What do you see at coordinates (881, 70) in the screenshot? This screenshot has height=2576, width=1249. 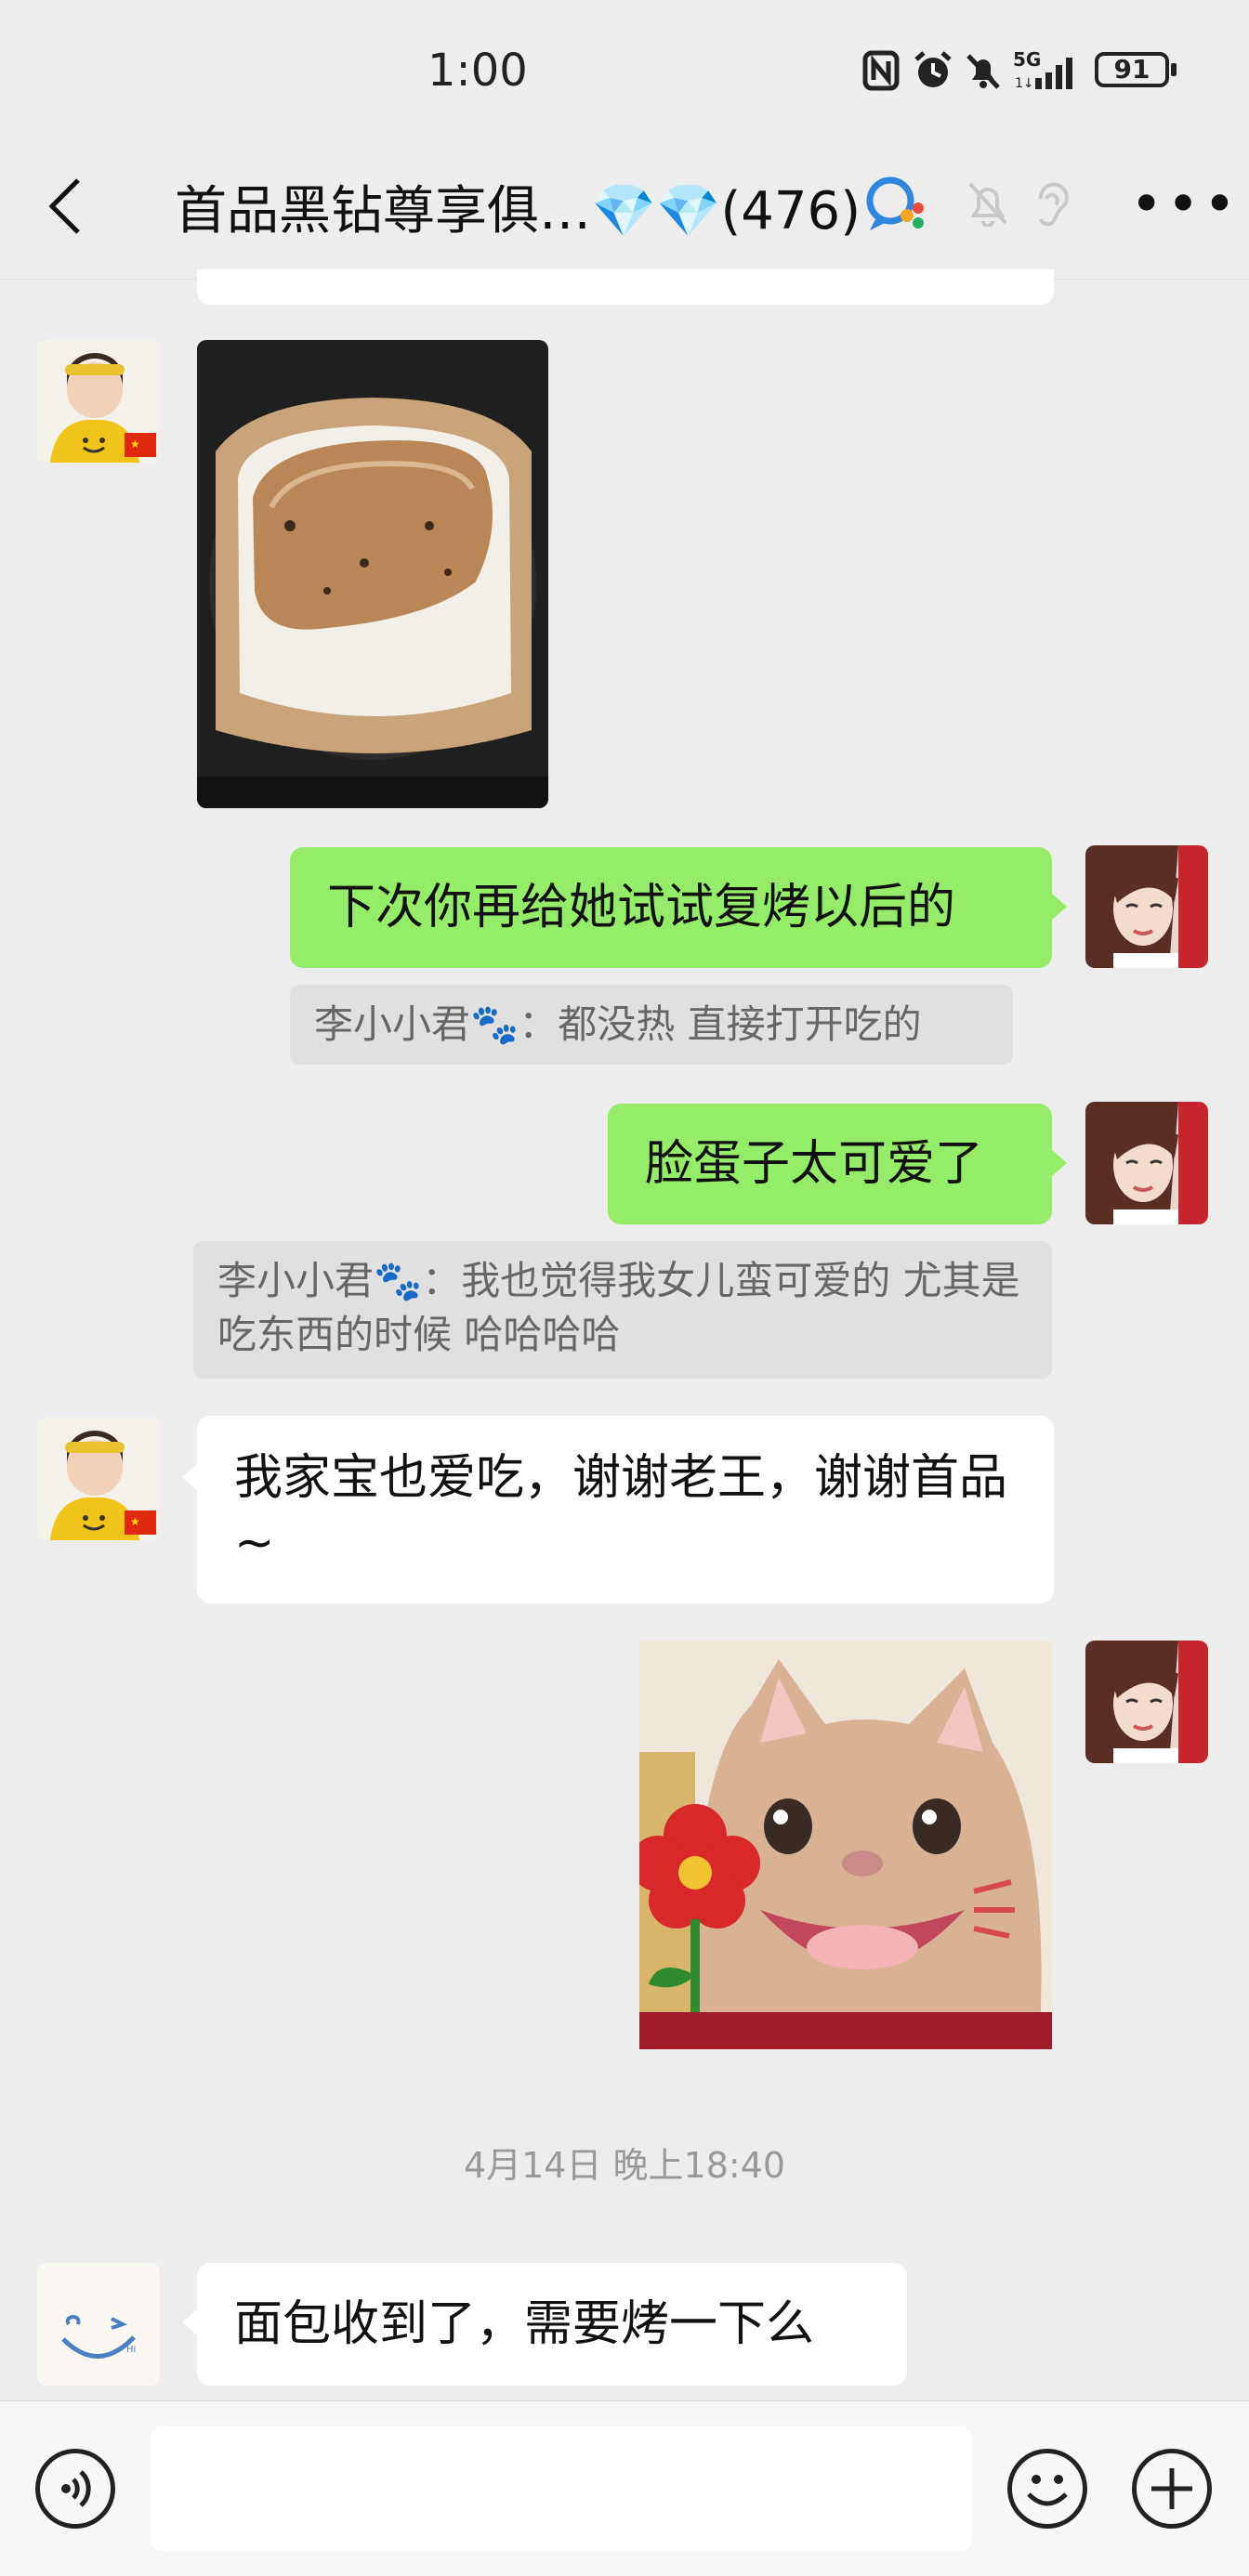 I see `nfc-icon` at bounding box center [881, 70].